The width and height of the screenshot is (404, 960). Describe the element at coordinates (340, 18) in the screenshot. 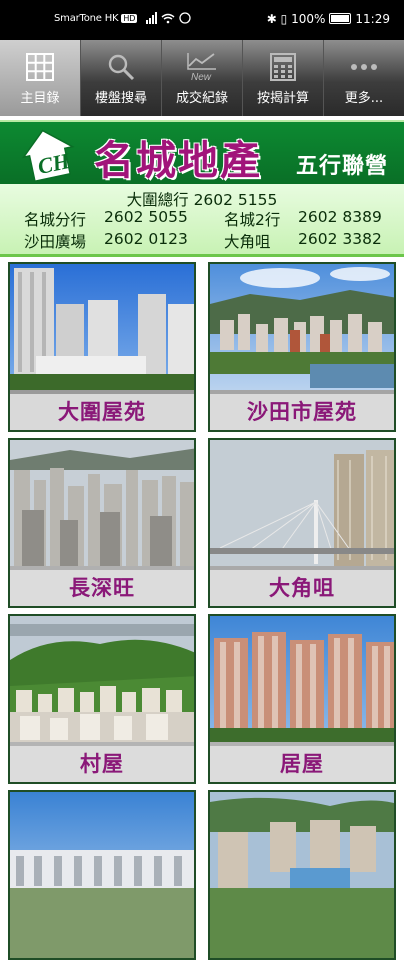

I see `battery-icon` at that location.